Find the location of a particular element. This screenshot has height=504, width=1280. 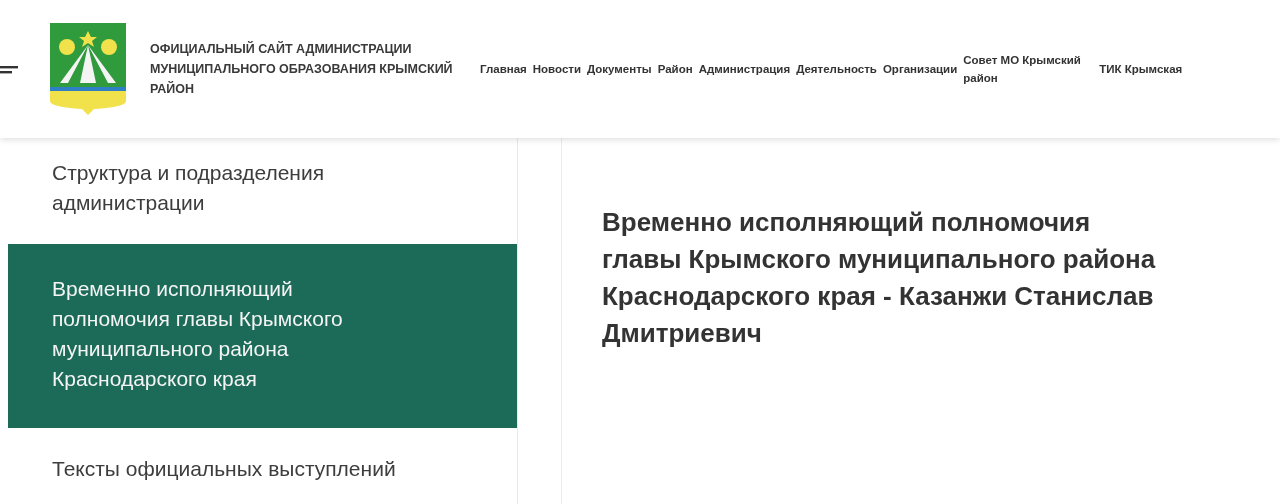

site-title: ОФИЦИАЛЬНЫЙ САЙТ АДМИНИСТРАЦИИ МУНИЦИПАЛЬНОГО ОБРАЗОВАНИЯ КРЫМСКИЙ РАЙОН is located at coordinates (302, 69).